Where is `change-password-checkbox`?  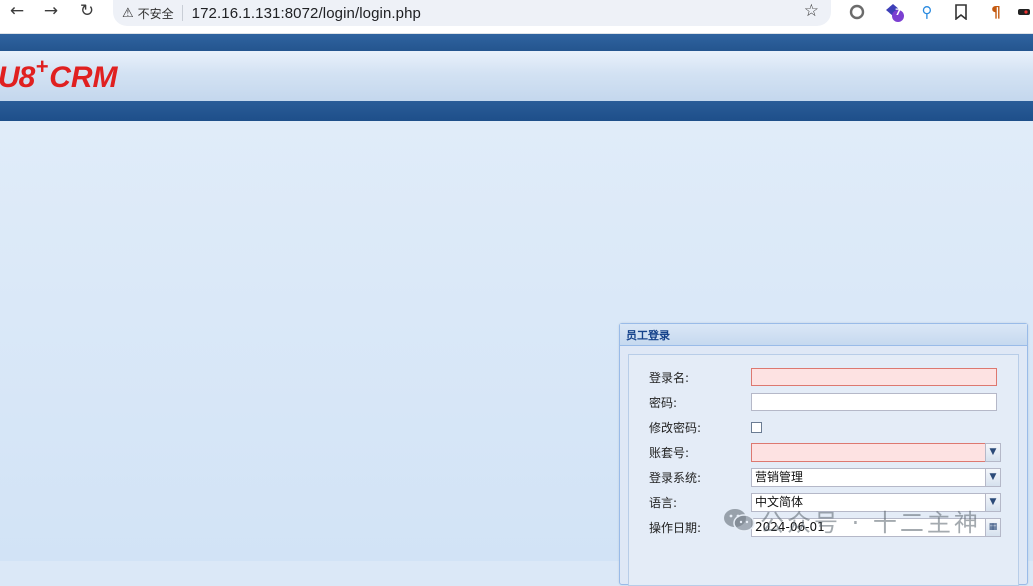
change-password-checkbox is located at coordinates (756, 427).